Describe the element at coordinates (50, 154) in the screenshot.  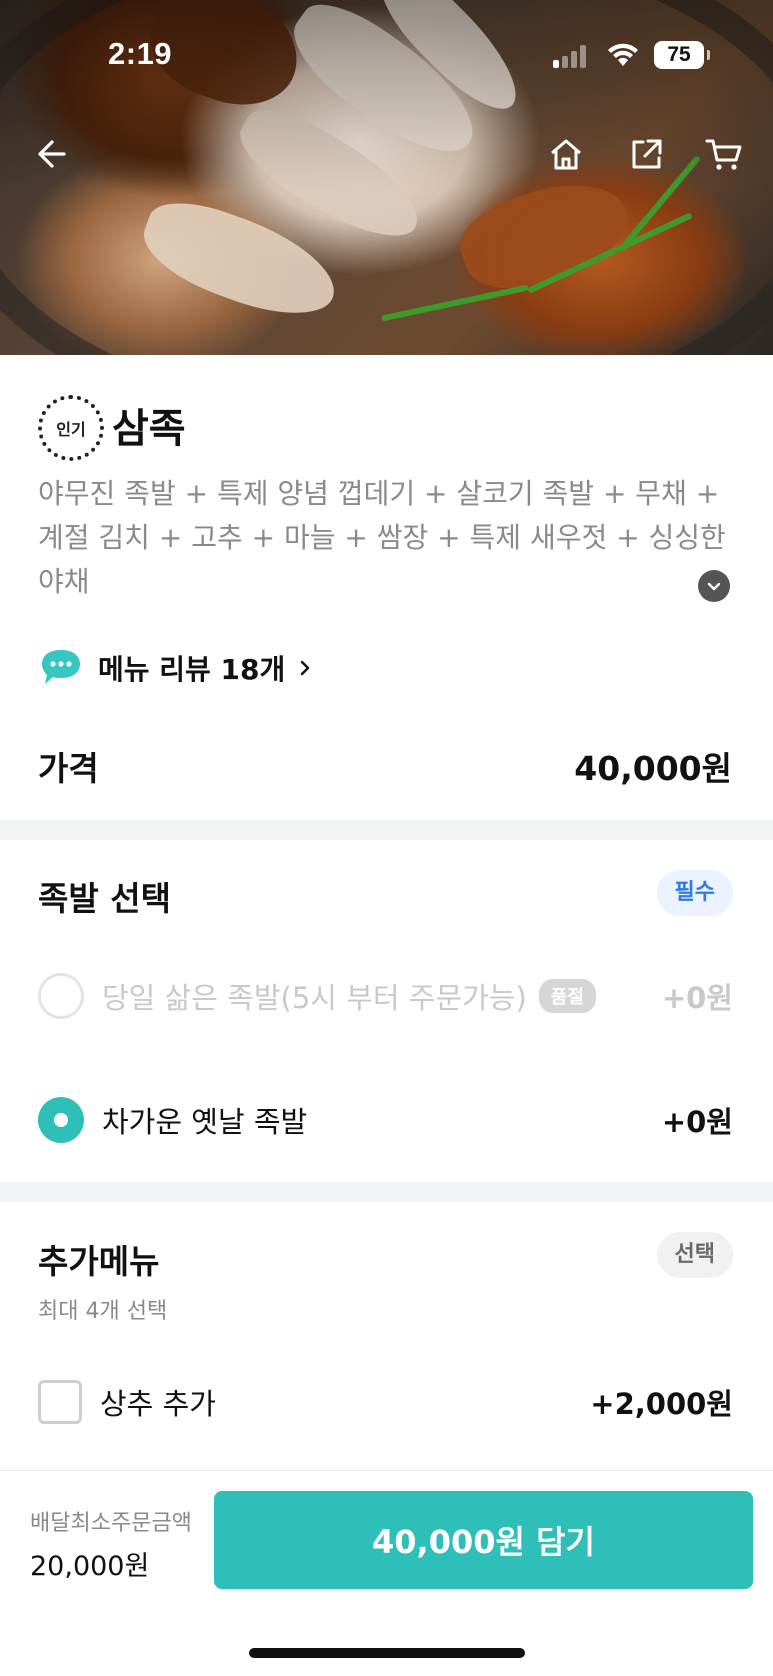
I see `back-arrow-icon` at that location.